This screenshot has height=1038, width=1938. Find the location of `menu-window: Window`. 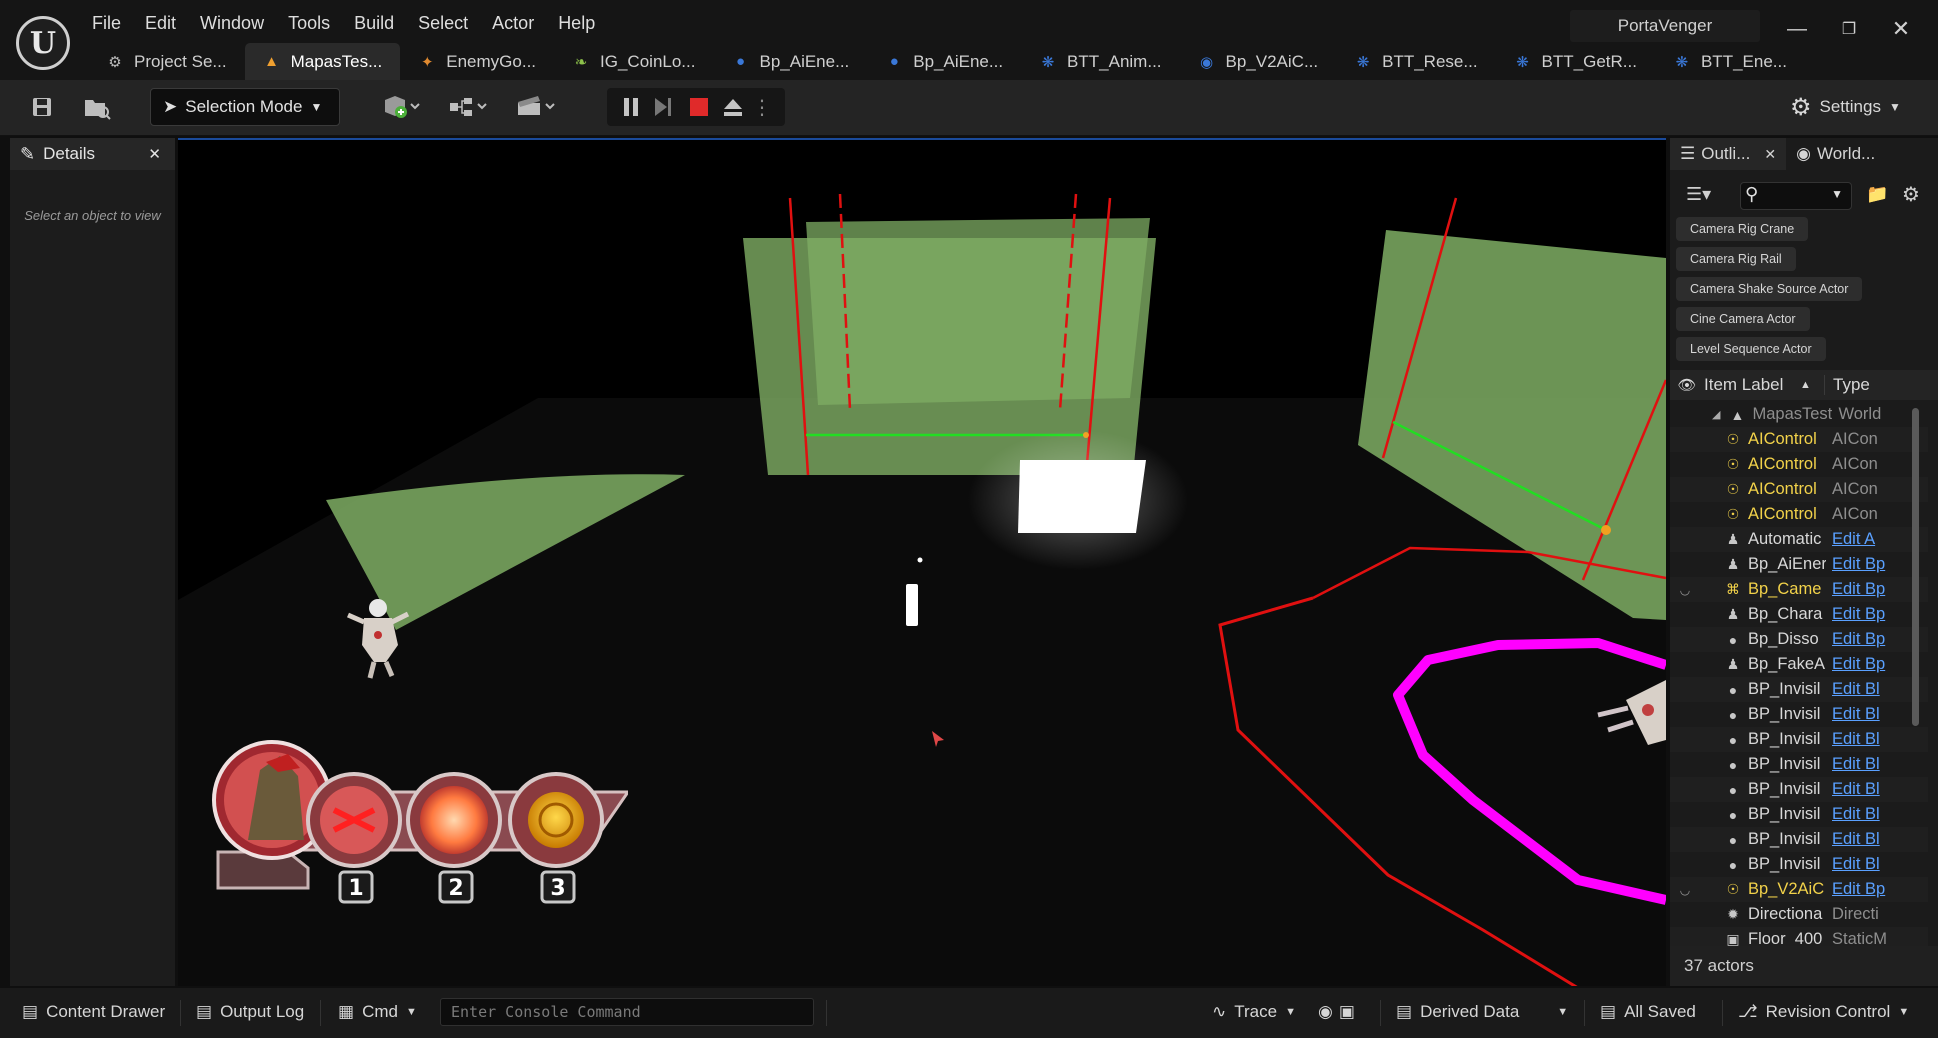

menu-window: Window is located at coordinates (232, 24).